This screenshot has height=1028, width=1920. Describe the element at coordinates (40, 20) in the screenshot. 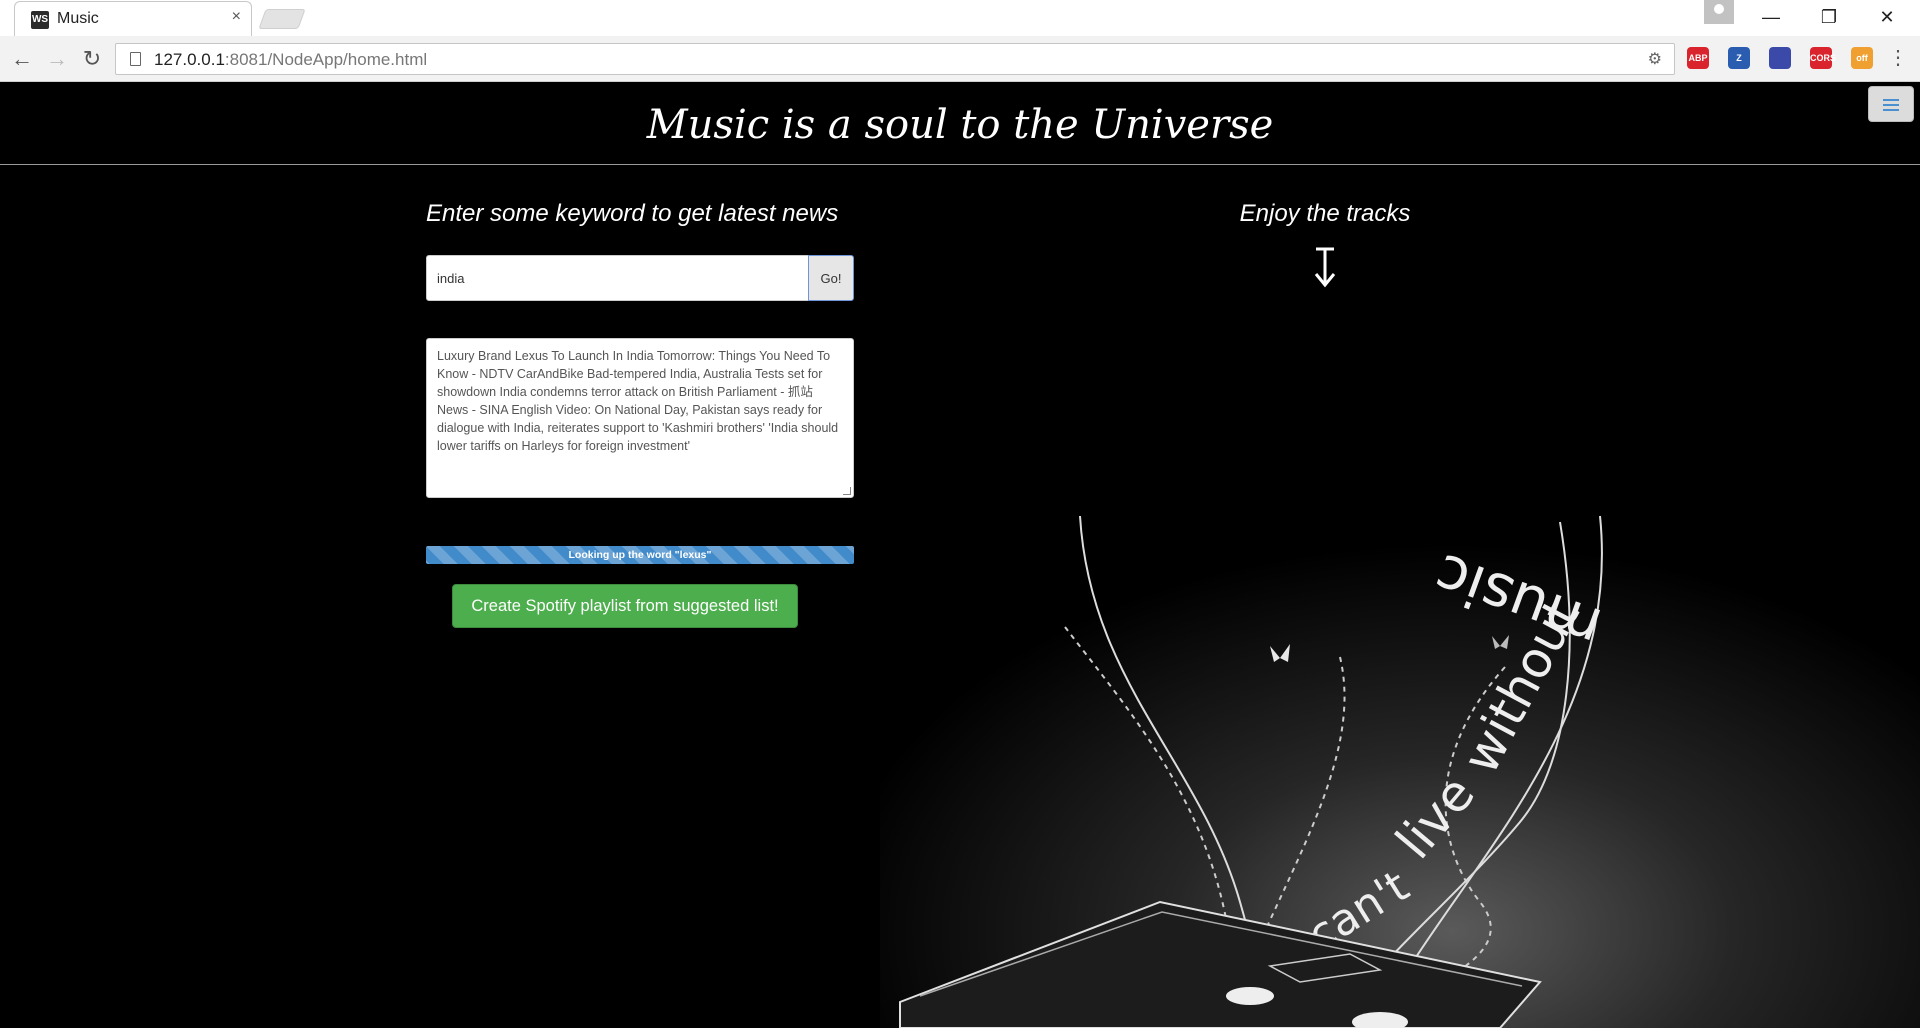

I see `webstorm-favicon-icon: WS` at that location.